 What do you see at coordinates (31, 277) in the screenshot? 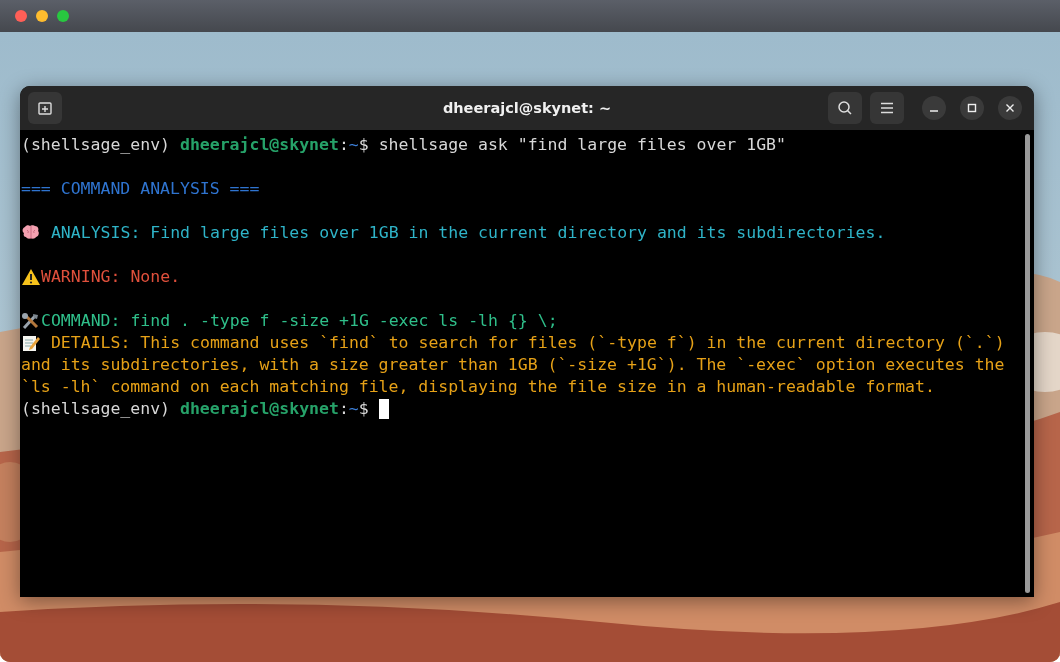
I see `warning-icon` at bounding box center [31, 277].